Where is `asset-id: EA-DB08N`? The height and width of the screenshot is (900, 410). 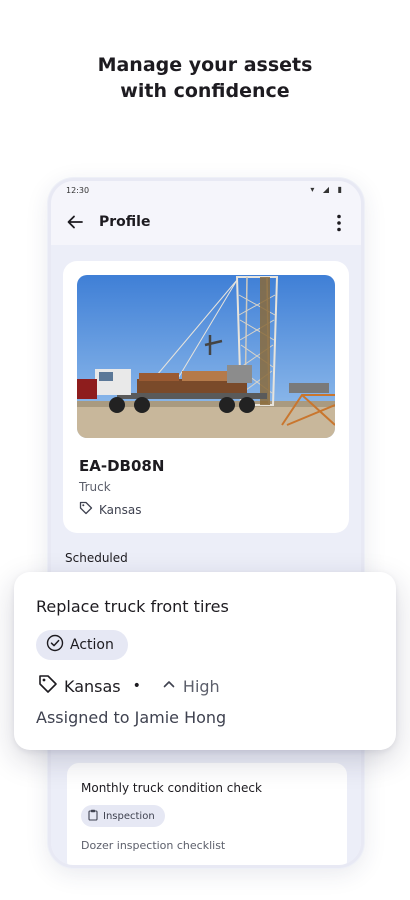
asset-id: EA-DB08N is located at coordinates (122, 466).